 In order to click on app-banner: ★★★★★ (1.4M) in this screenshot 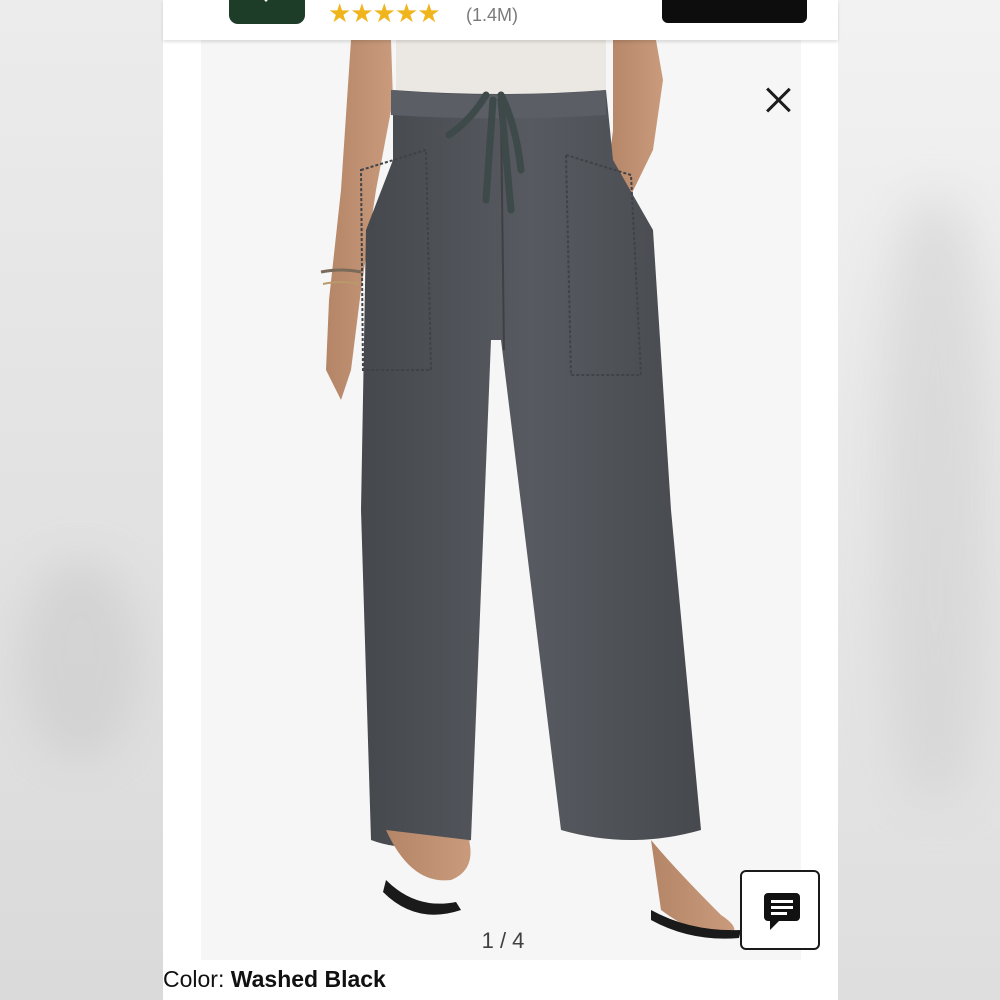, I will do `click(500, 20)`.